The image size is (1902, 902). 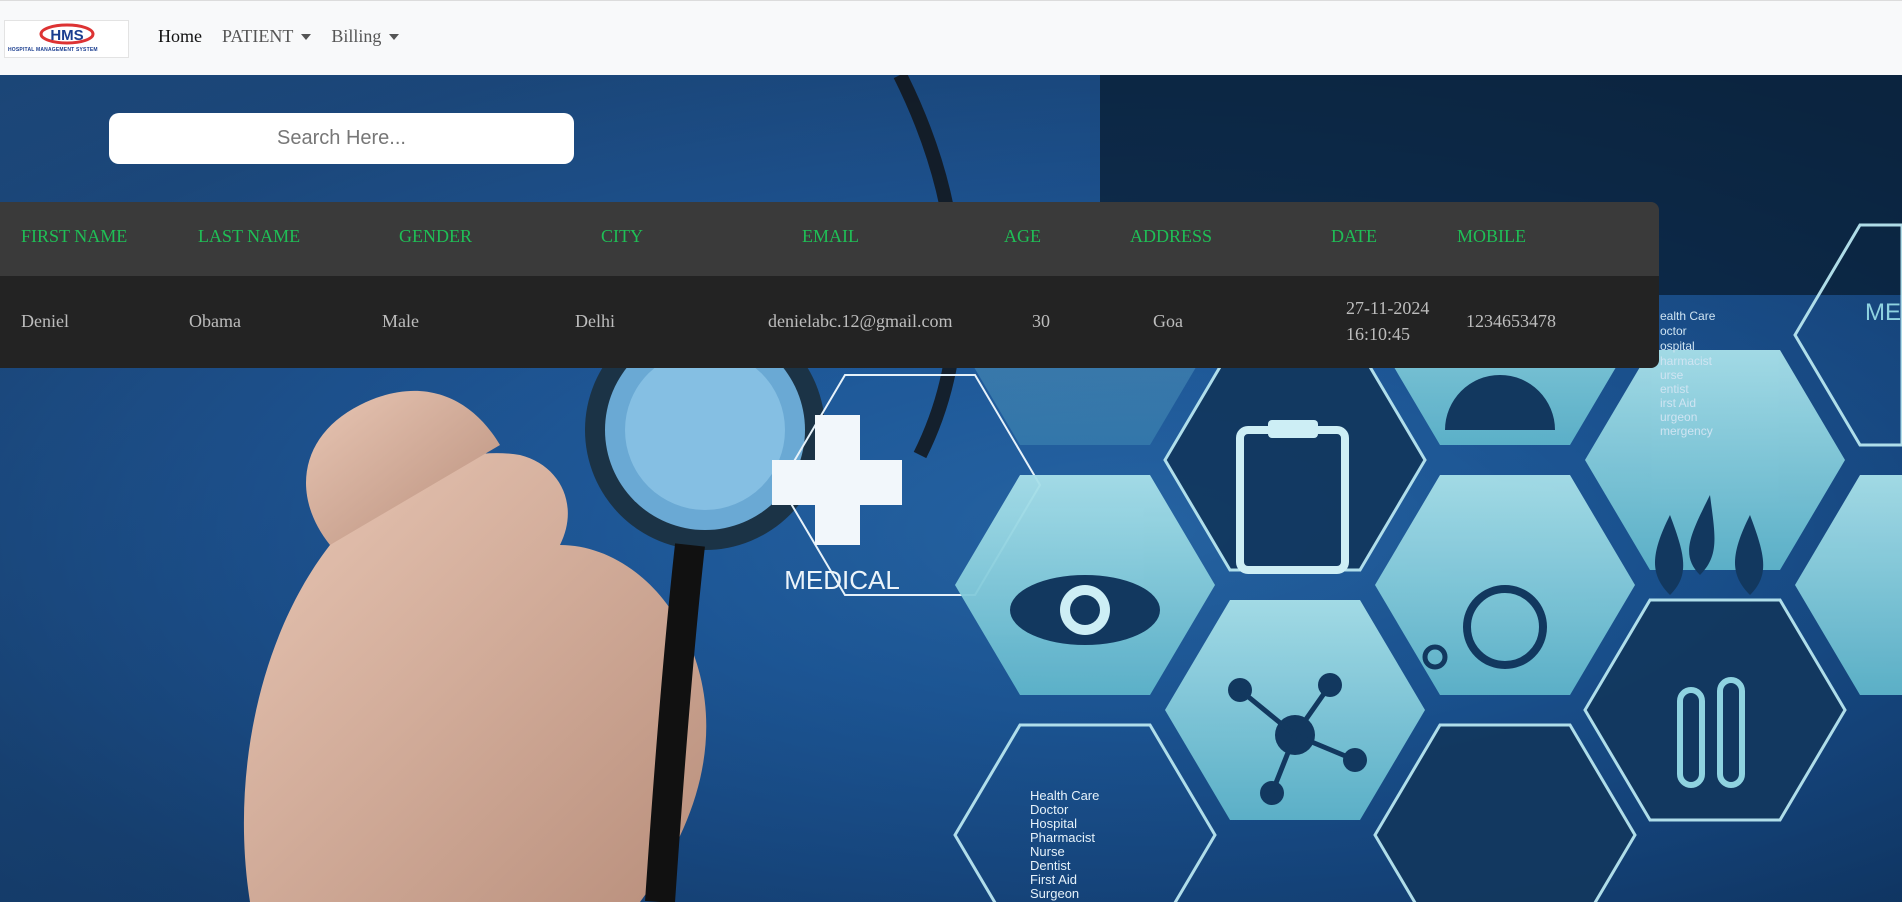 What do you see at coordinates (53, 50) in the screenshot?
I see `logo-tagline: HOSPITAL MANAGEMENT SYSTEM` at bounding box center [53, 50].